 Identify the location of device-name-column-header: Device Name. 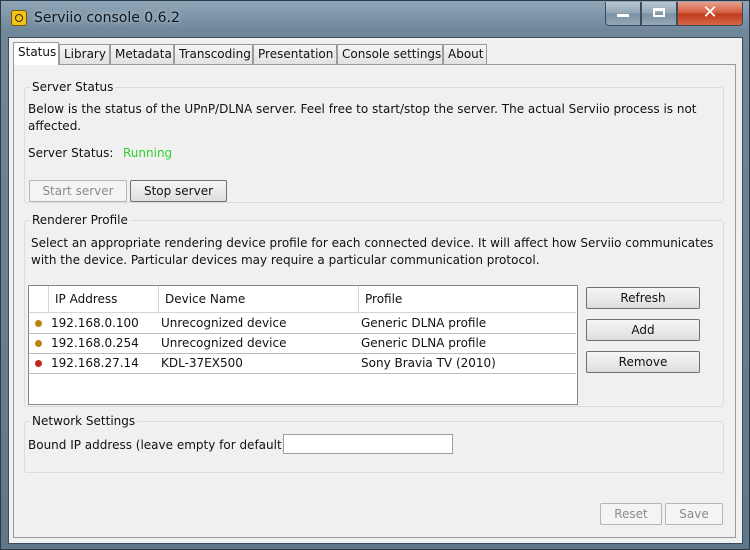
(259, 299).